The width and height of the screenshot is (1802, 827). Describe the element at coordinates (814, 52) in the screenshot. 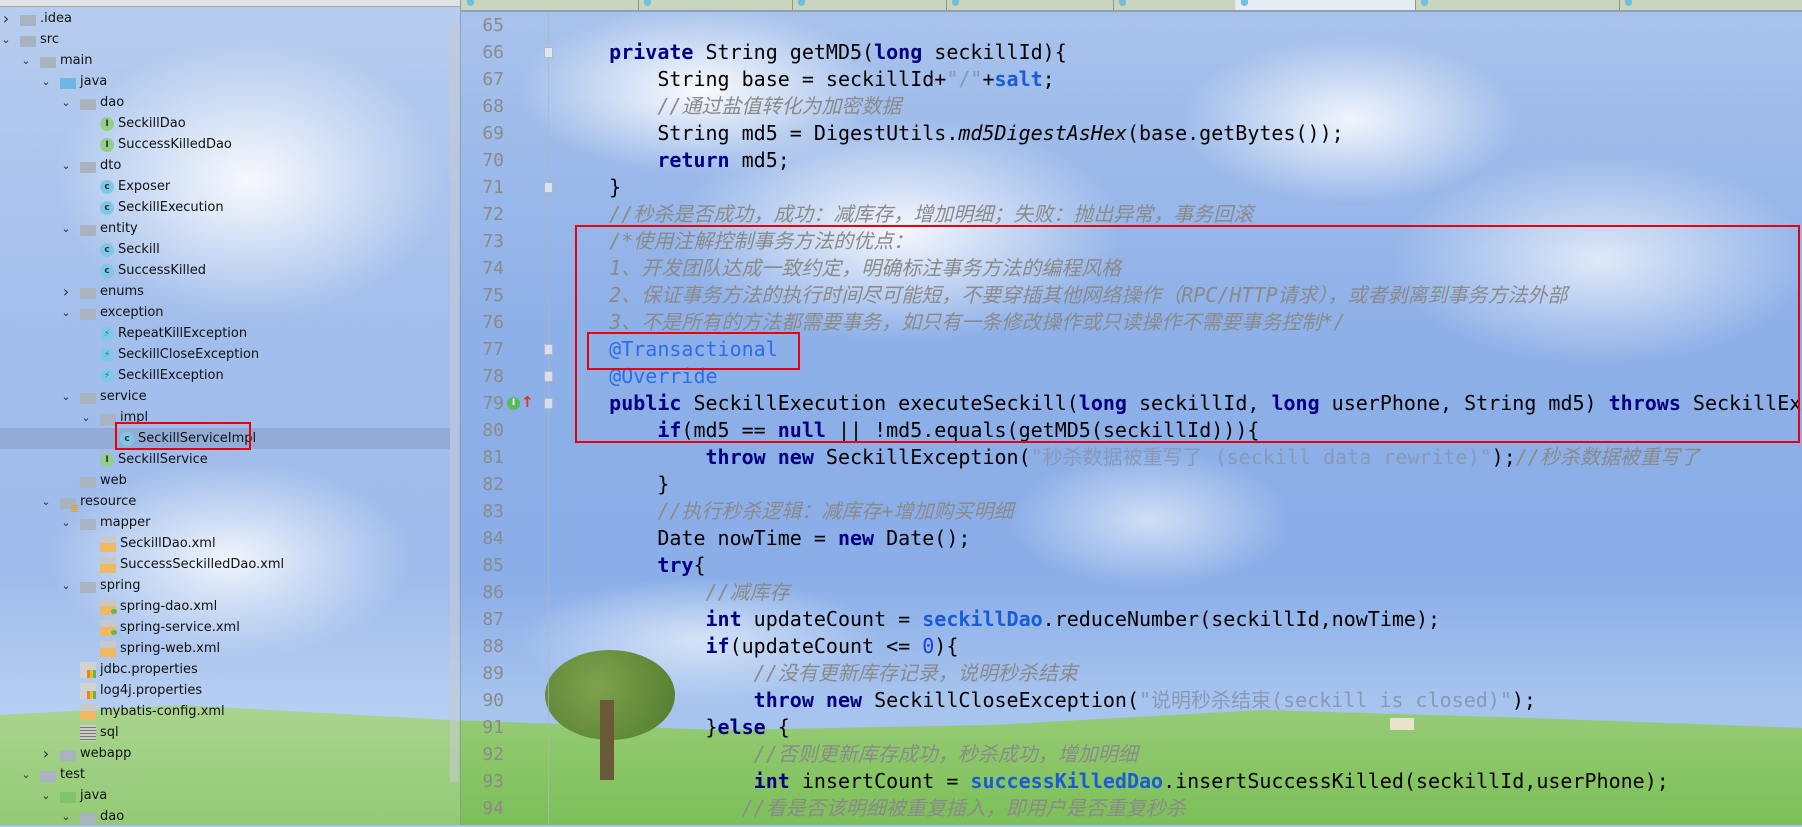

I see `code-content: private String getMD5(long seckillId){` at that location.